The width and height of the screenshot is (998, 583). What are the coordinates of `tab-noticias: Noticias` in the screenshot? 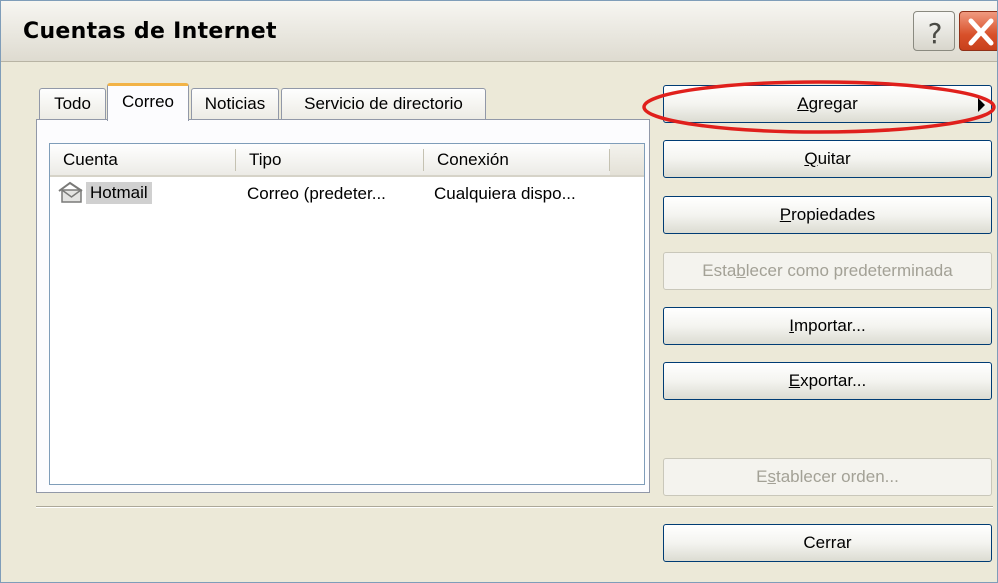 It's located at (235, 104).